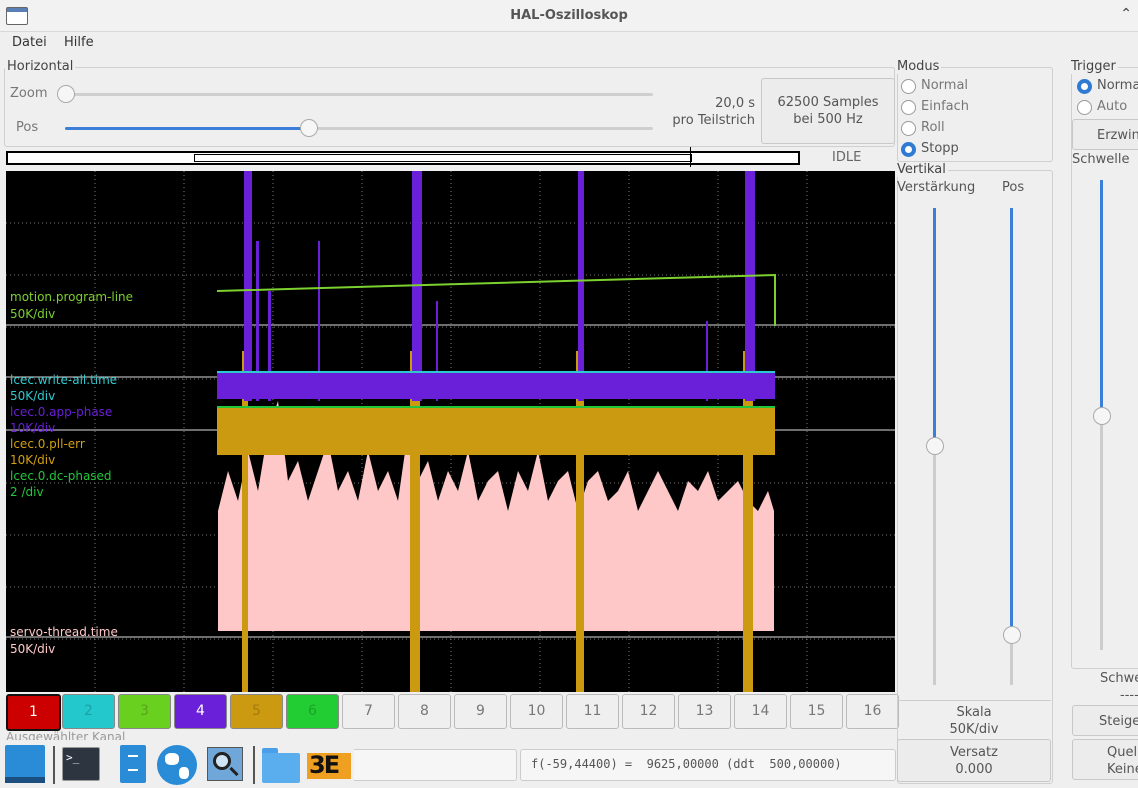  Describe the element at coordinates (1012, 635) in the screenshot. I see `vertical-pos-slider-handle` at that location.